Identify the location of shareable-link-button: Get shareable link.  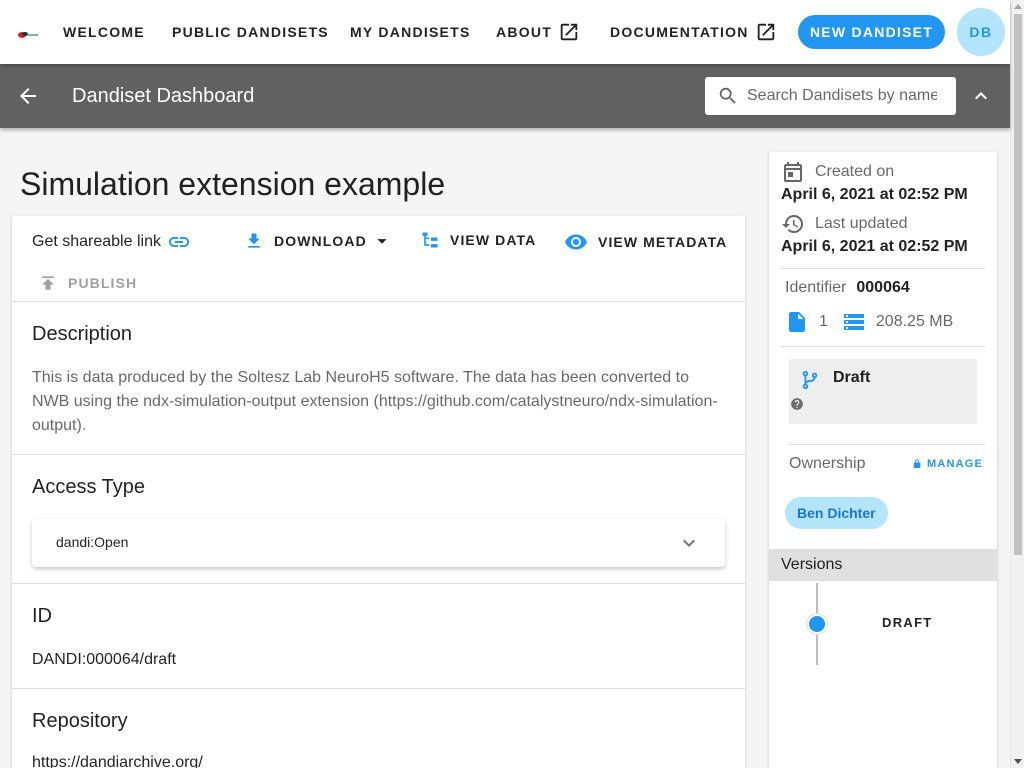
(111, 242).